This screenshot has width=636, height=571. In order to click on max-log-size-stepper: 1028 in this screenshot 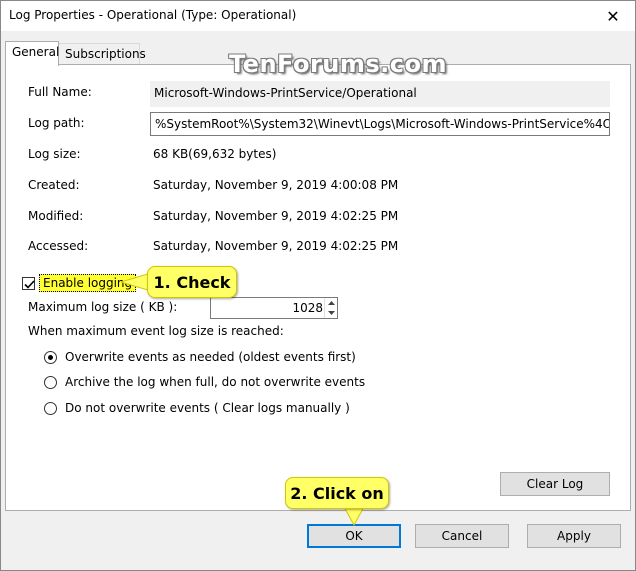, I will do `click(274, 308)`.